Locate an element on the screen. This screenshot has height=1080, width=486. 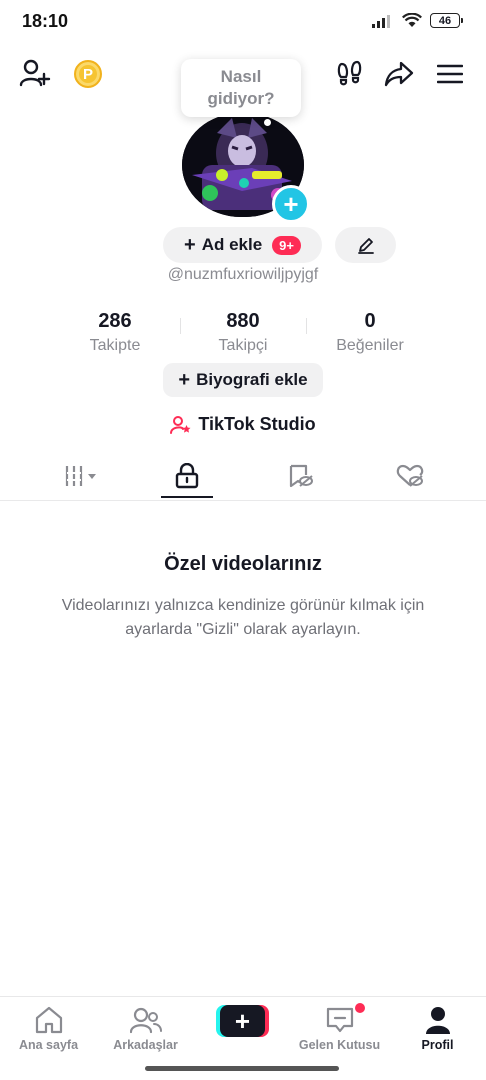
lock-icon is located at coordinates (187, 476).